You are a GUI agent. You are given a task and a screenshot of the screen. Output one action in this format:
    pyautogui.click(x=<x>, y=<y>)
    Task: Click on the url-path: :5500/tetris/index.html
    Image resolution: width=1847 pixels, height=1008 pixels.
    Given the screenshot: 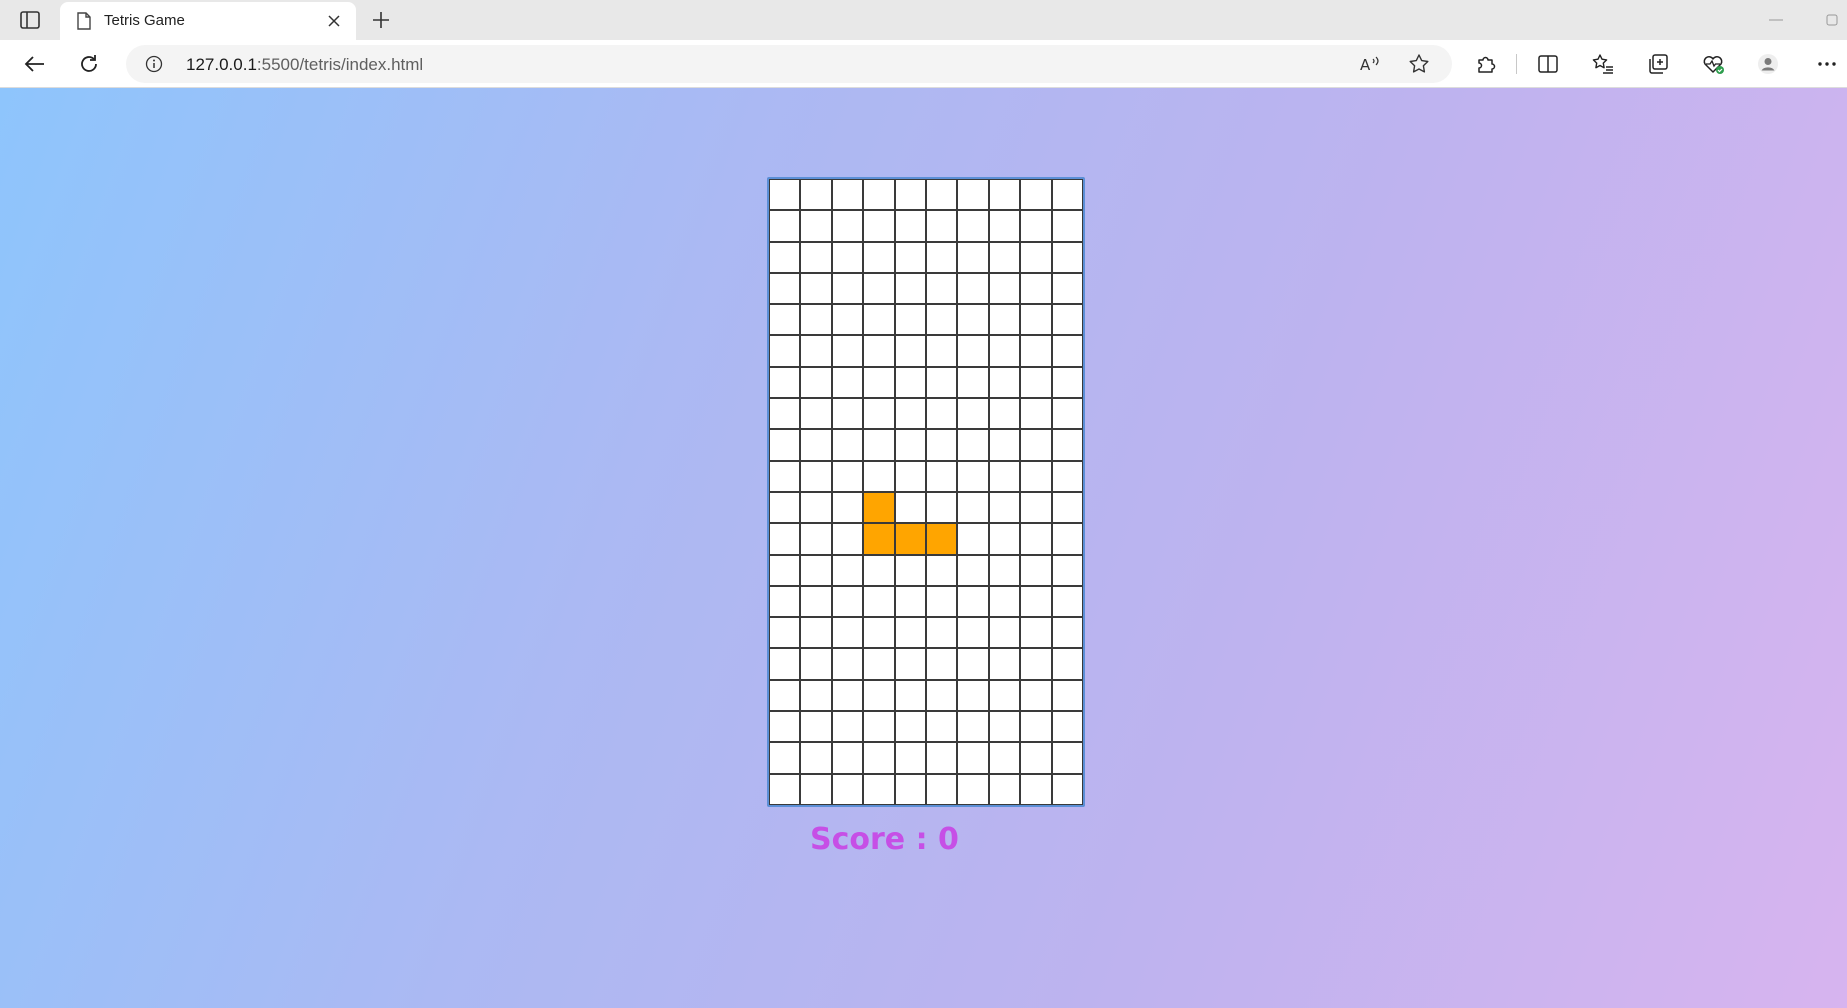 What is the action you would take?
    pyautogui.click(x=340, y=64)
    